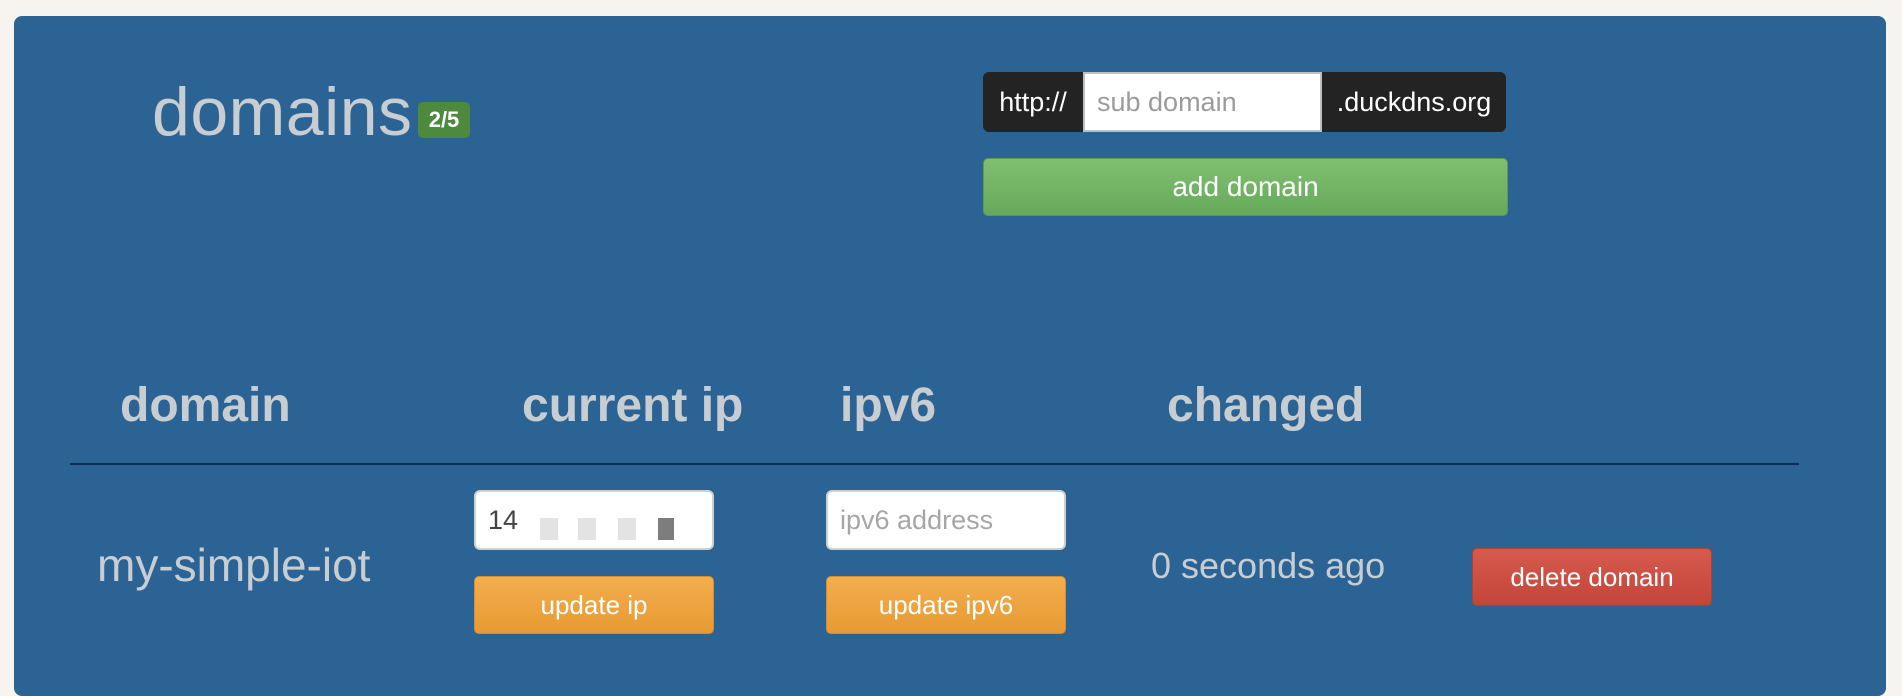 The height and width of the screenshot is (696, 1902). I want to click on add-domain-button: add domain, so click(1245, 187).